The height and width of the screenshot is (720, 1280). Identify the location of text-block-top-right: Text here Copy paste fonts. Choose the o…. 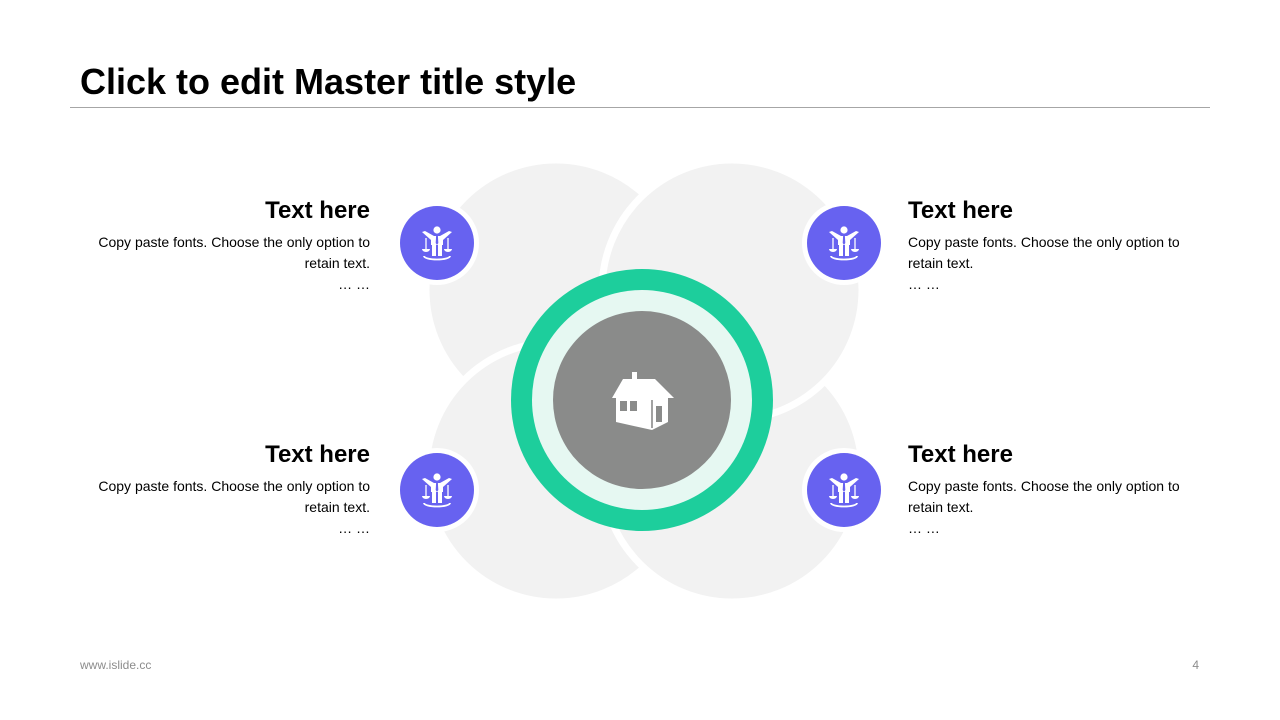
(1053, 245).